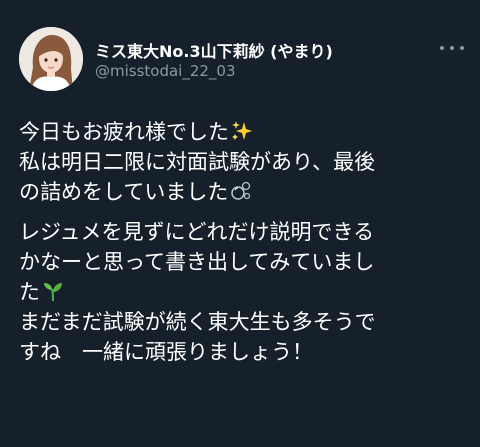 The width and height of the screenshot is (480, 447). I want to click on tweet-line-text: レジュメを見ずにどれだけ説明できる, so click(197, 232).